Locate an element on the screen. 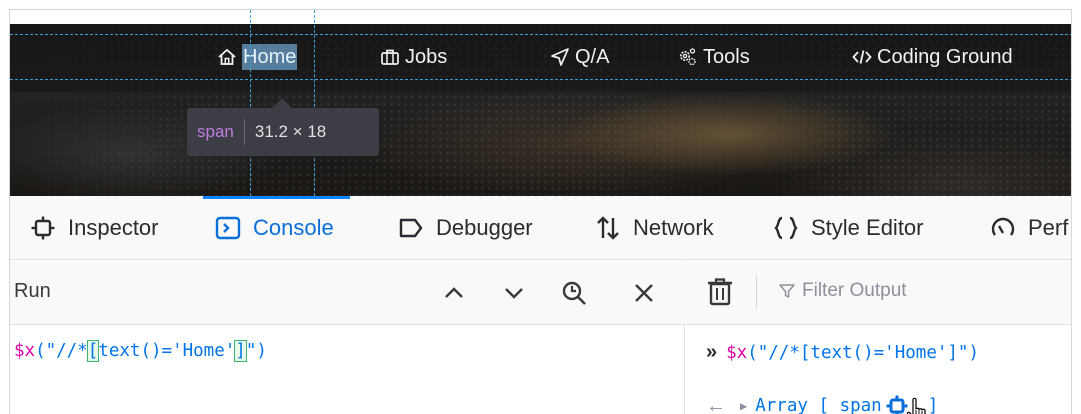 This screenshot has height=414, width=1081. history-search-icon is located at coordinates (574, 293).